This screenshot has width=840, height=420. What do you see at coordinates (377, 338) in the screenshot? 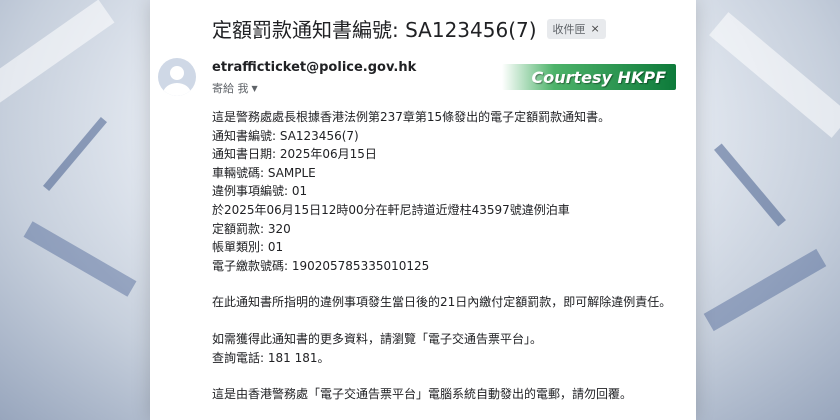
I see `body-line: 如需獲得此通知書的更多資料，請瀏覽「電子交通告票平台」。` at bounding box center [377, 338].